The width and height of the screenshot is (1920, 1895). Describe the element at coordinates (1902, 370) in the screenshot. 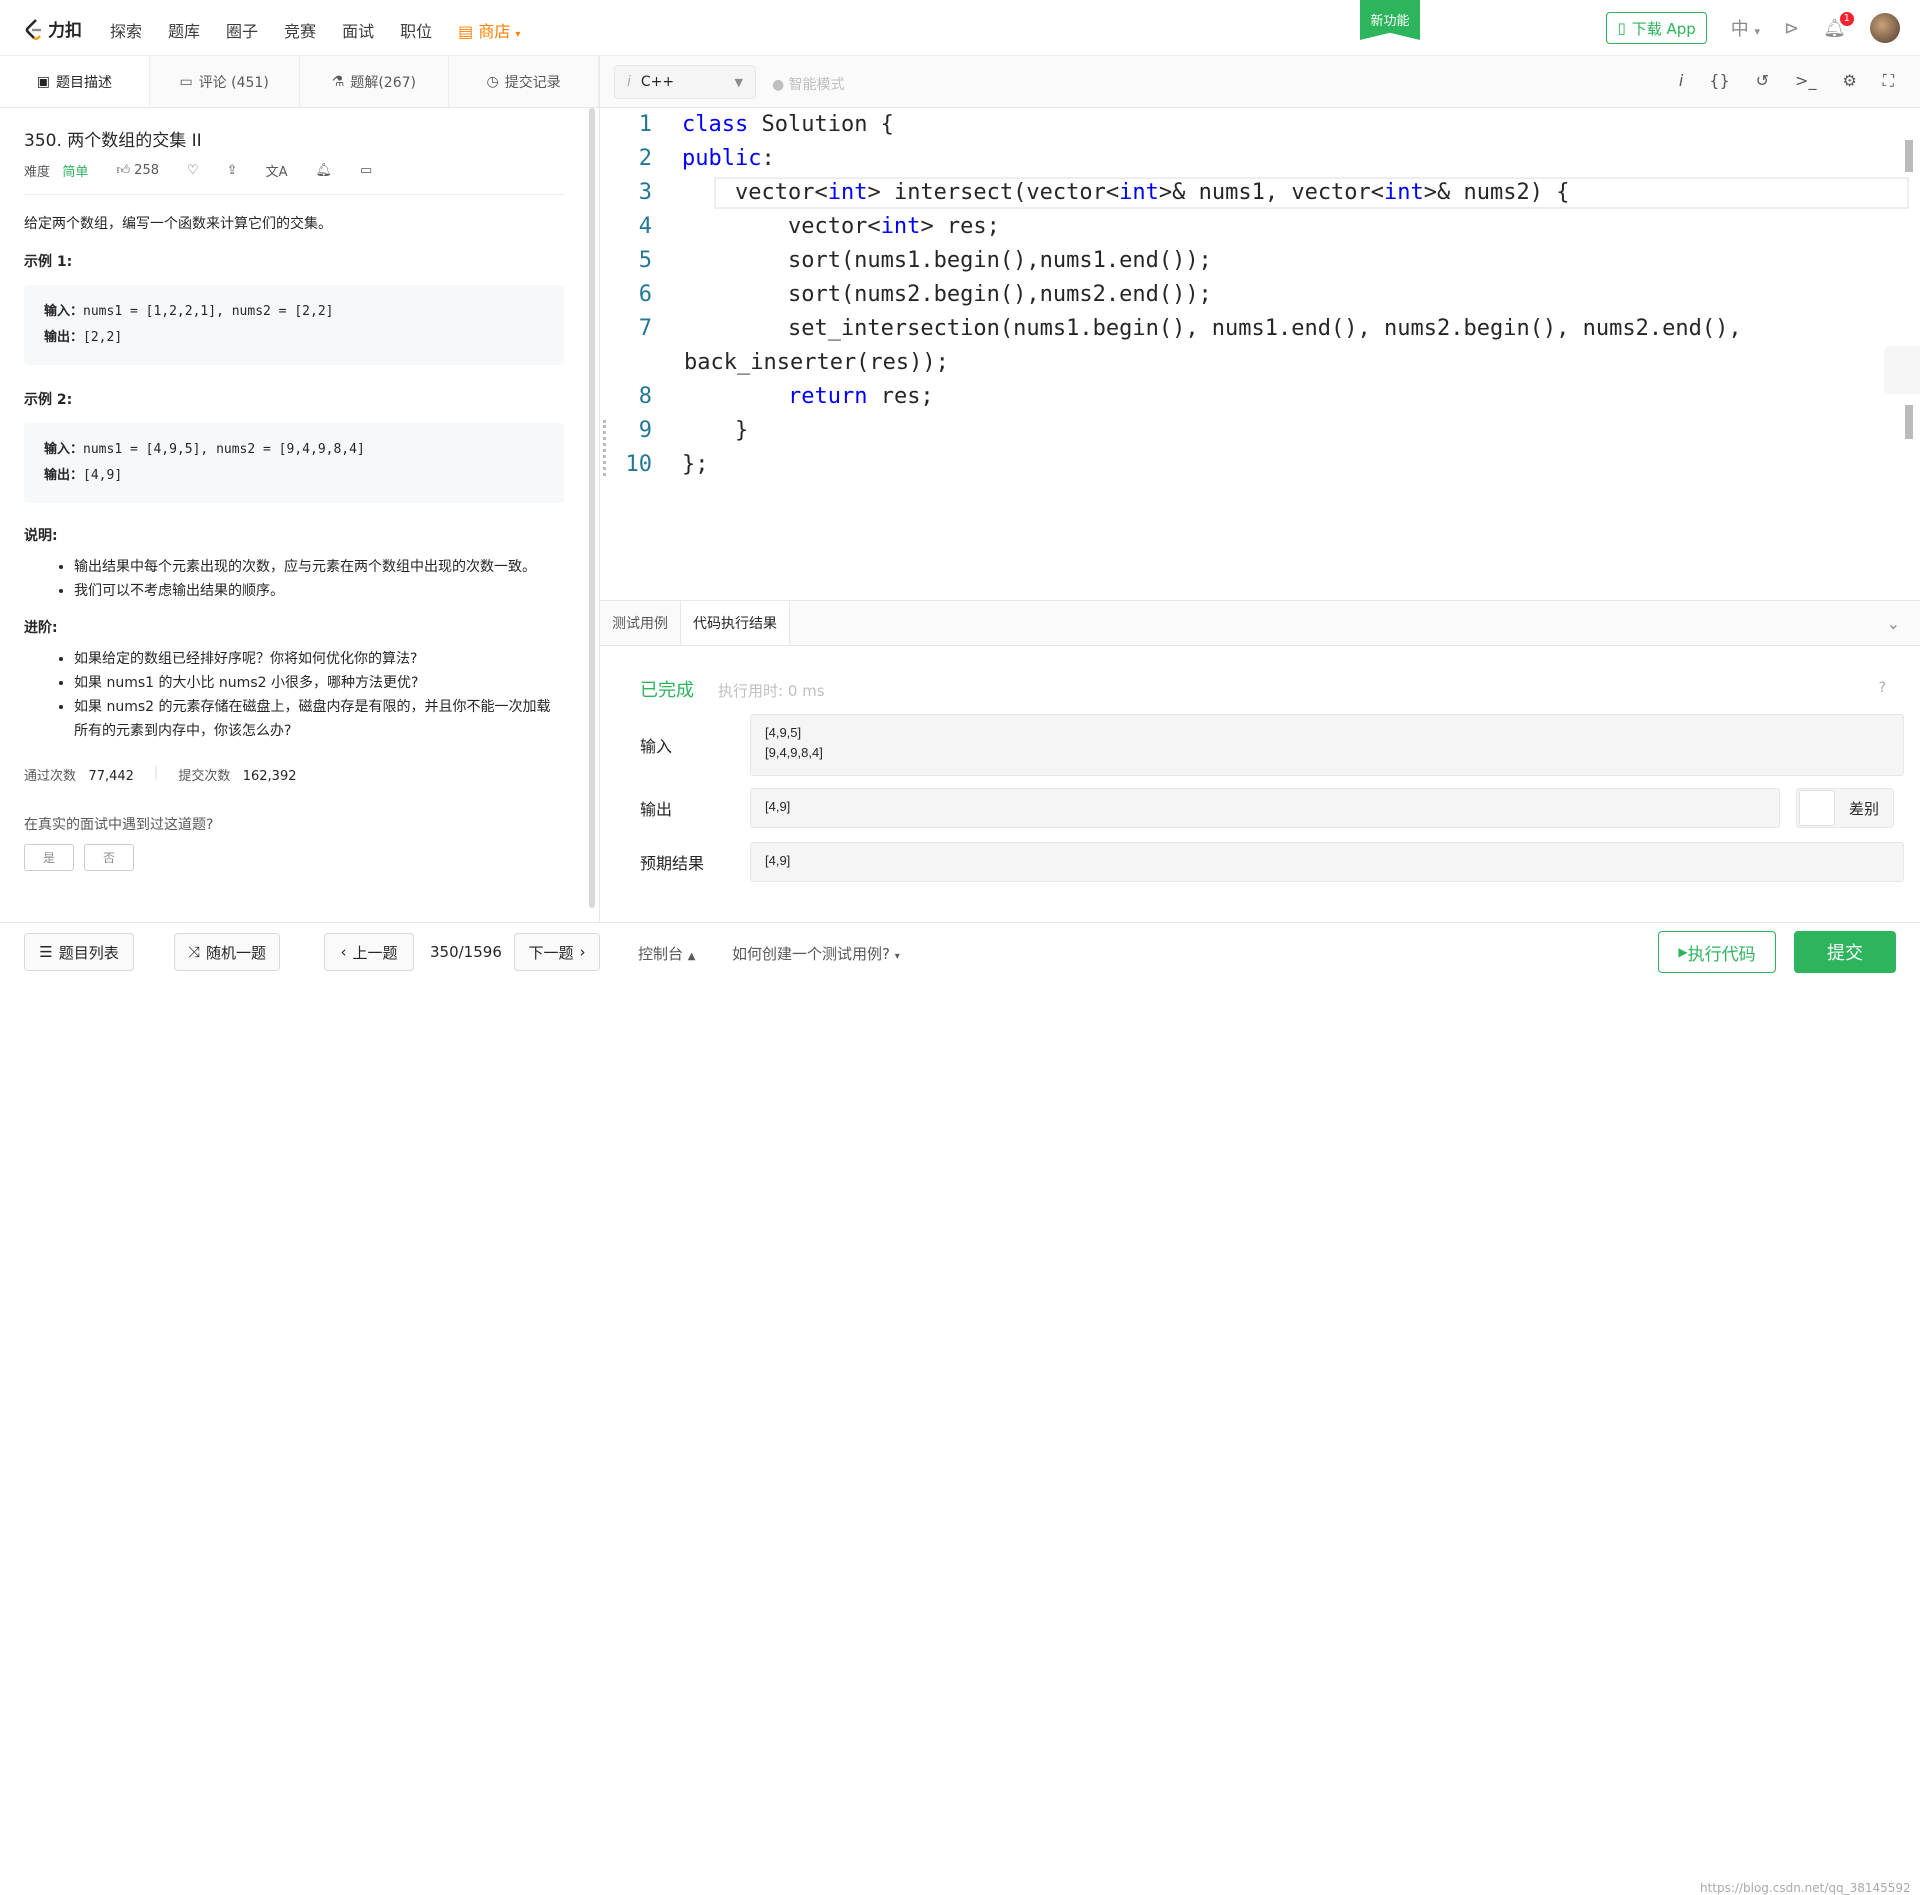

I see `side-copy-tab` at that location.